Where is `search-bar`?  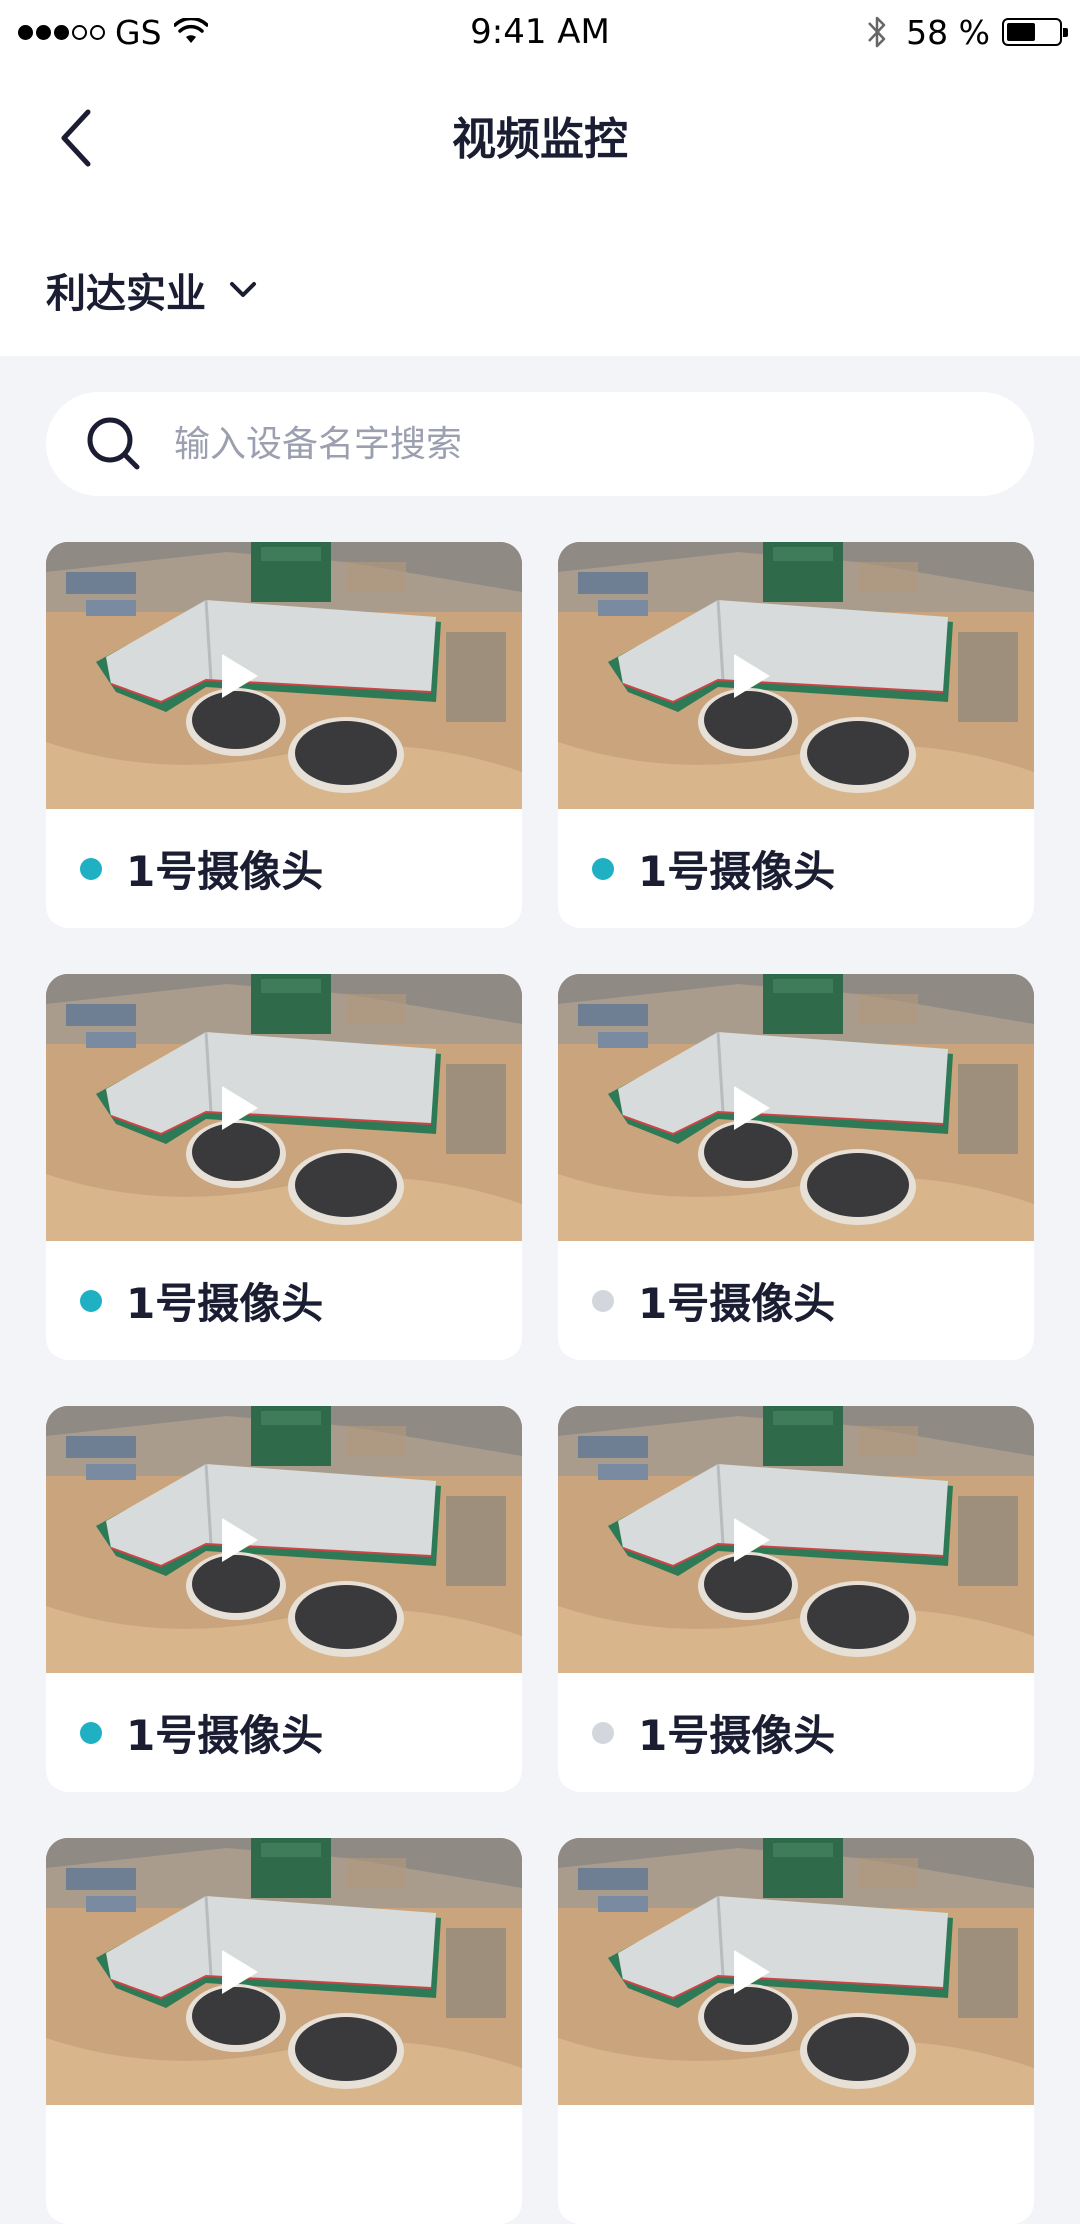 search-bar is located at coordinates (540, 444).